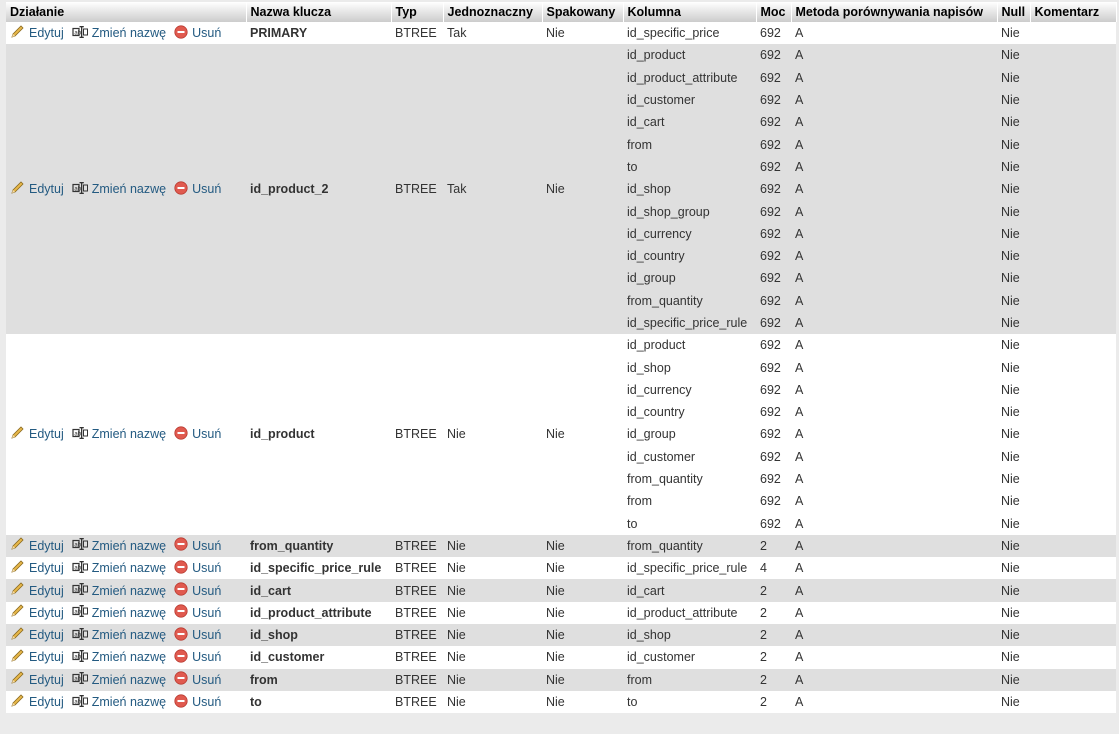  I want to click on column-name: id_group, so click(689, 434).